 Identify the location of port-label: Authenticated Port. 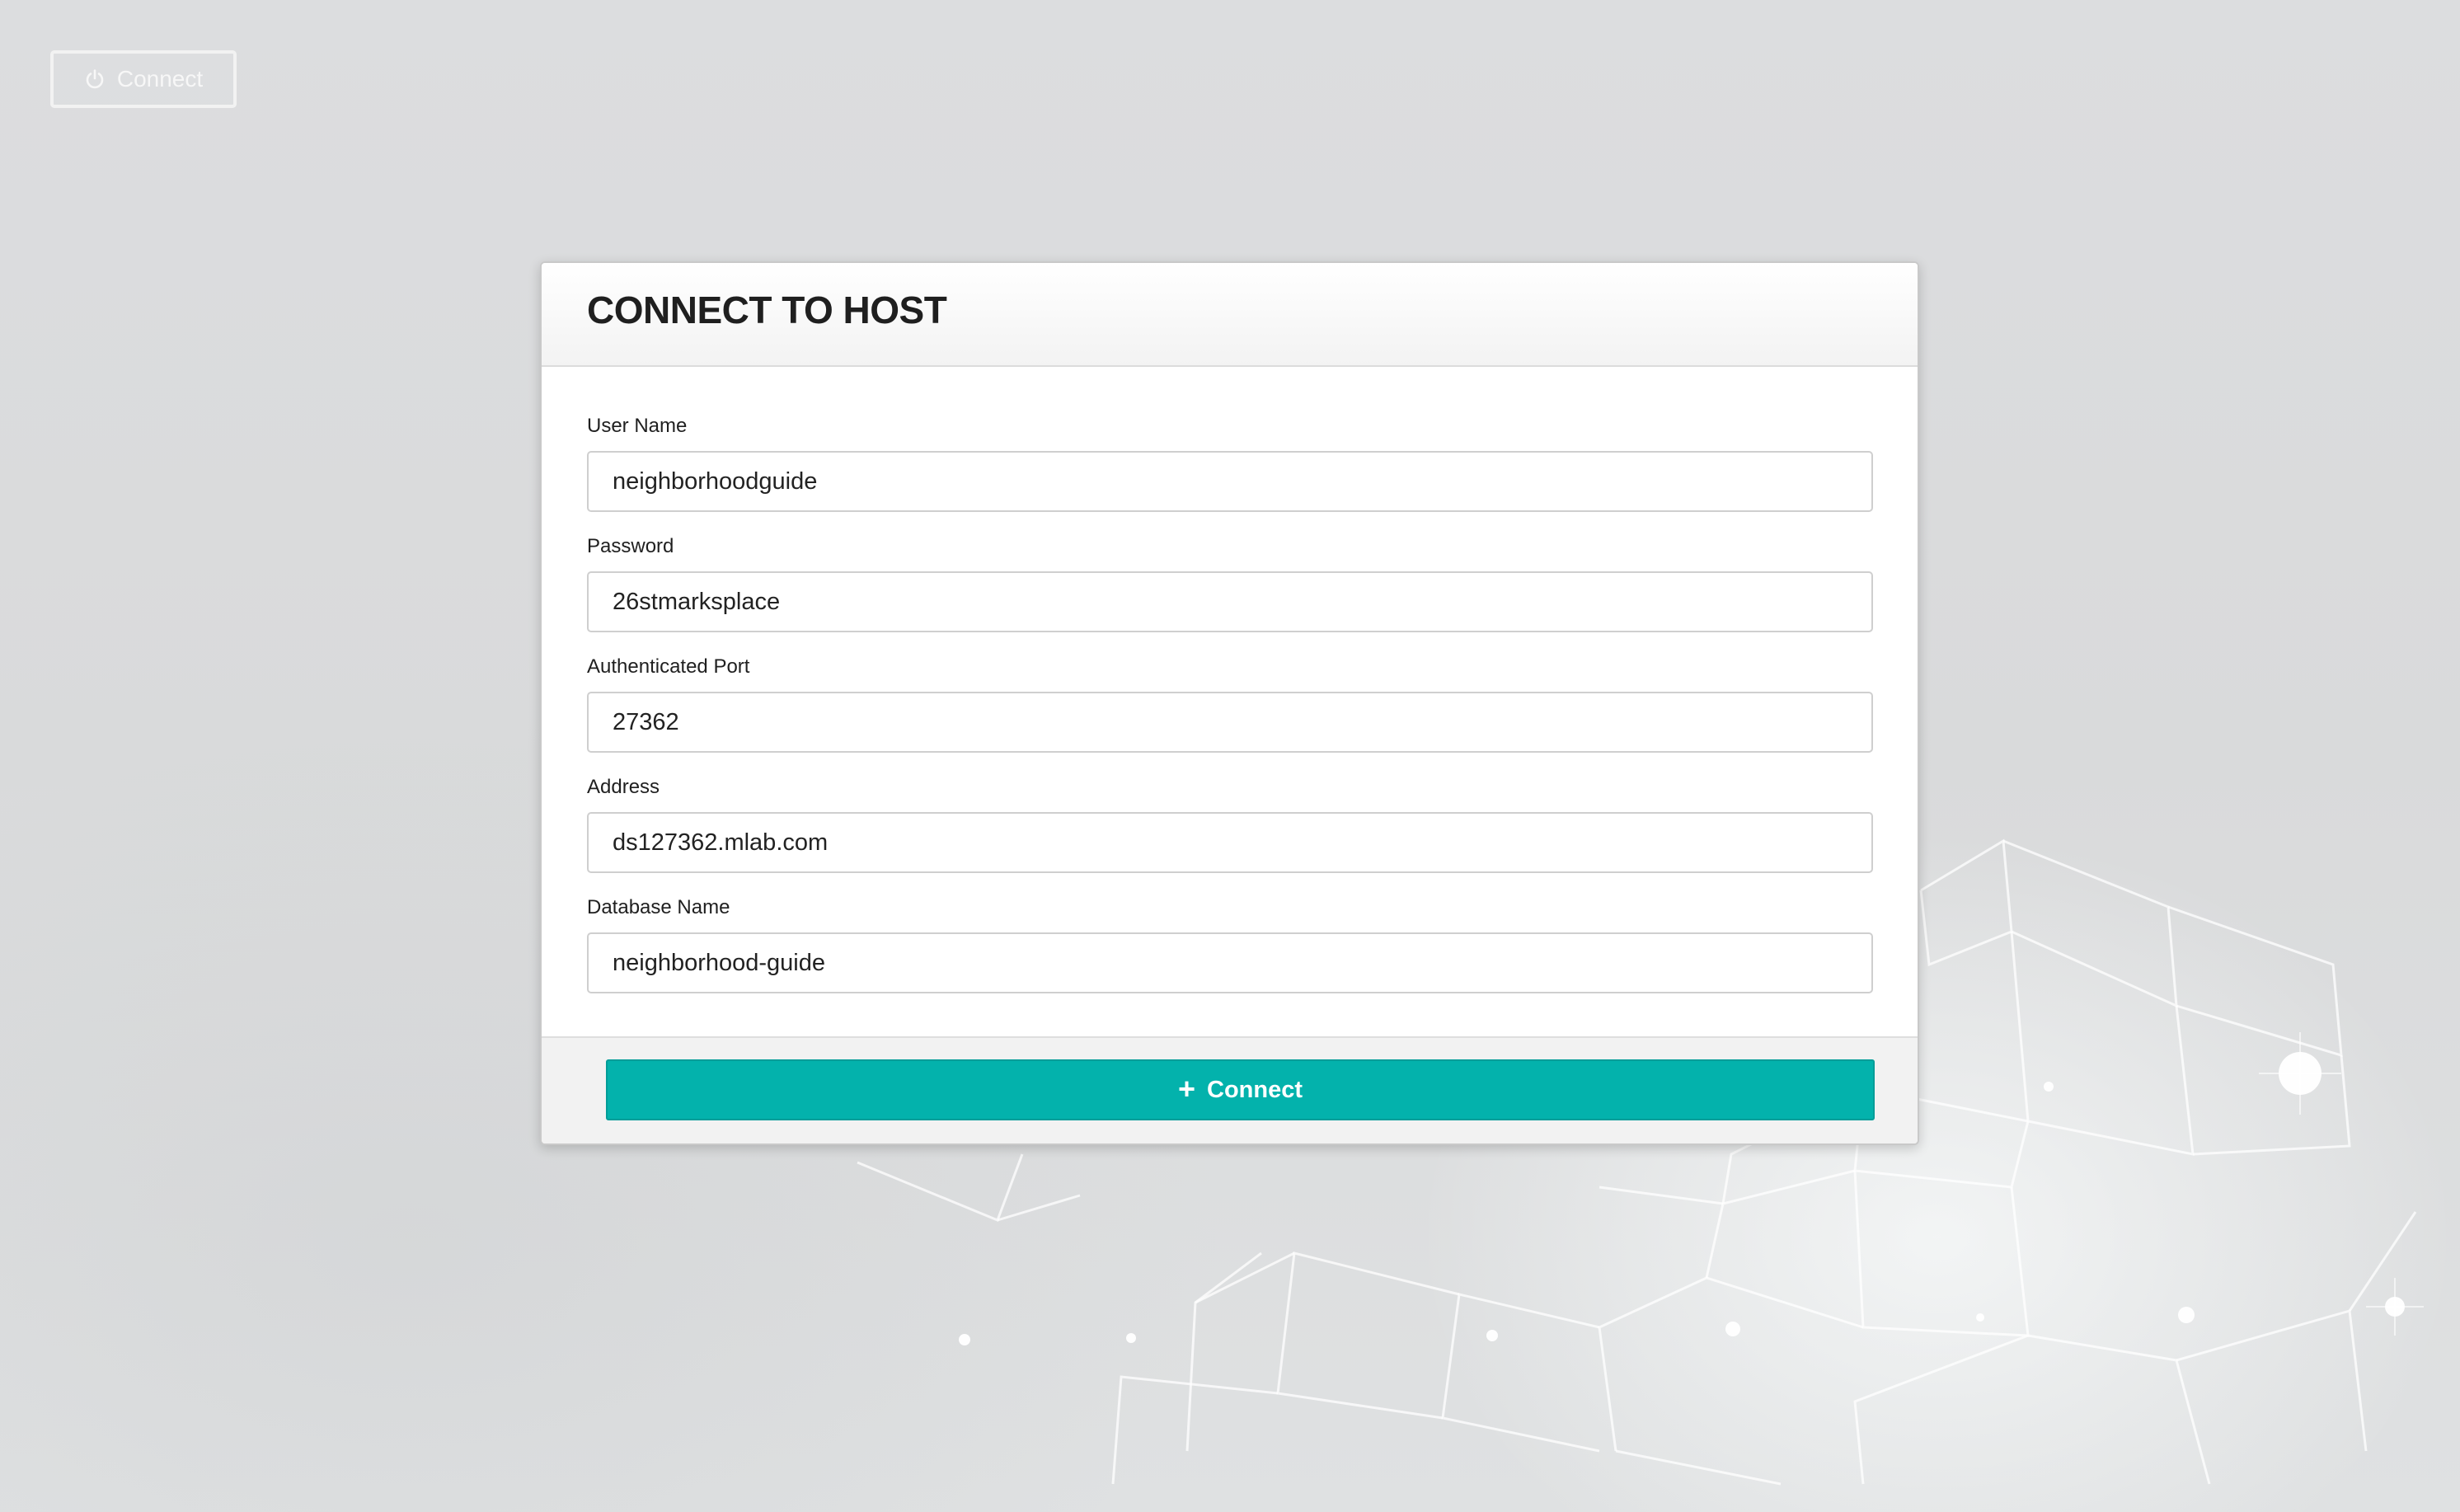
(668, 667).